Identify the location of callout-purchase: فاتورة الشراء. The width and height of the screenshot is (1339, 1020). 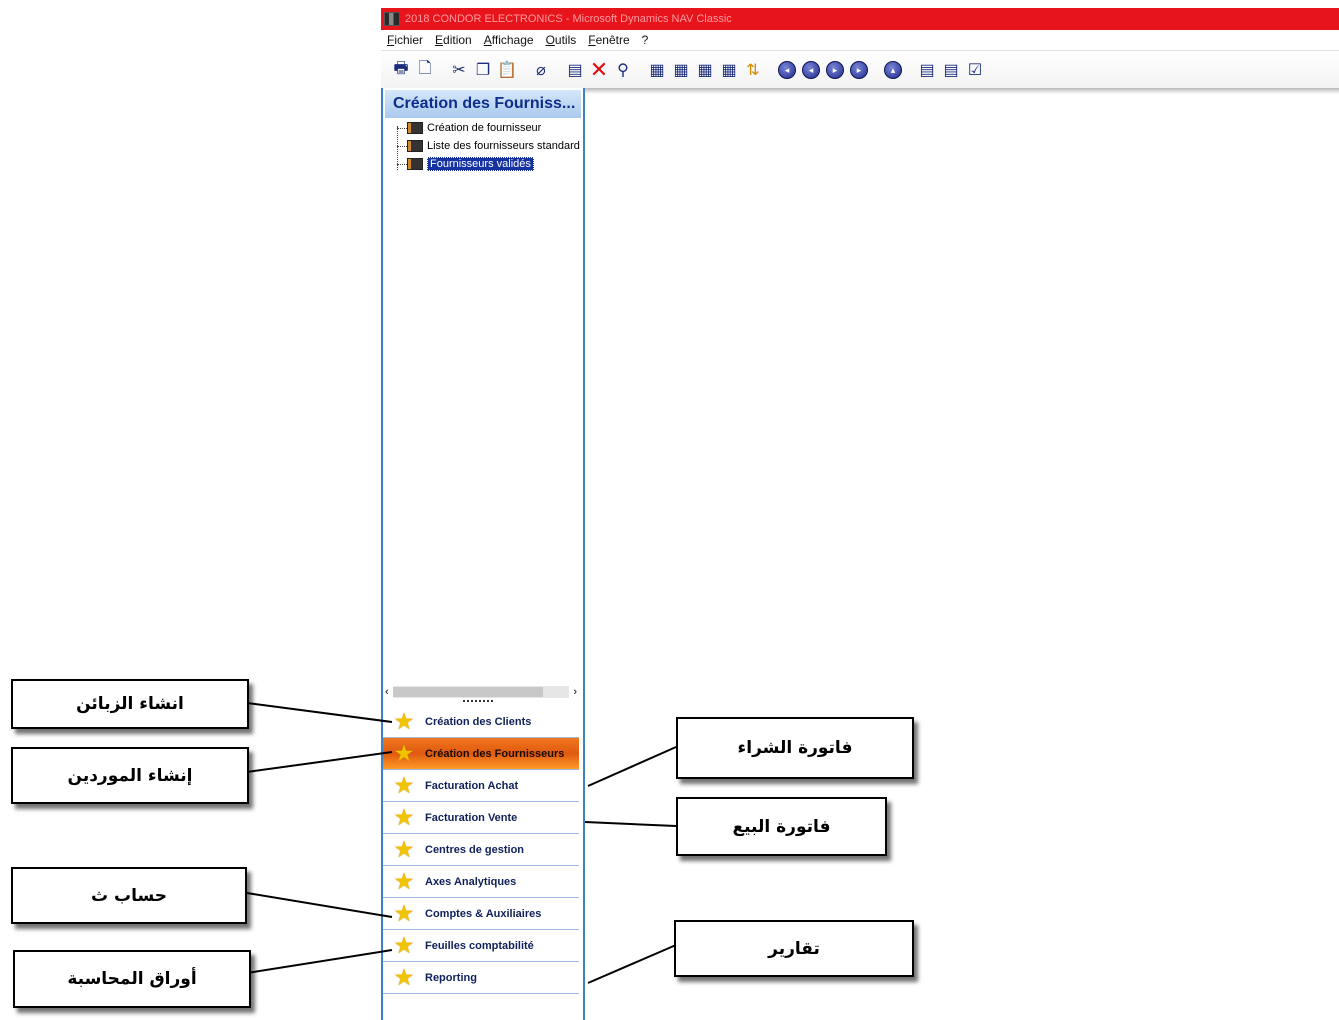
(795, 748).